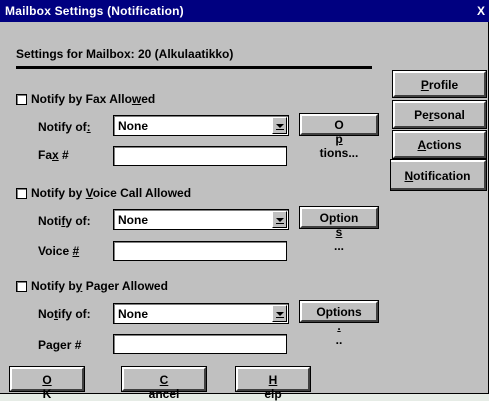 The height and width of the screenshot is (401, 489). I want to click on close-icon: X, so click(483, 11).